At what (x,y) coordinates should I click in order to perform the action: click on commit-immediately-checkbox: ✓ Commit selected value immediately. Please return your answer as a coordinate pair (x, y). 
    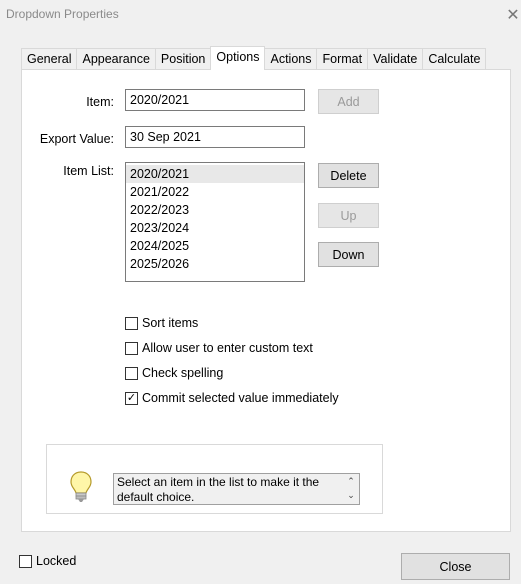
    Looking at the image, I should click on (232, 398).